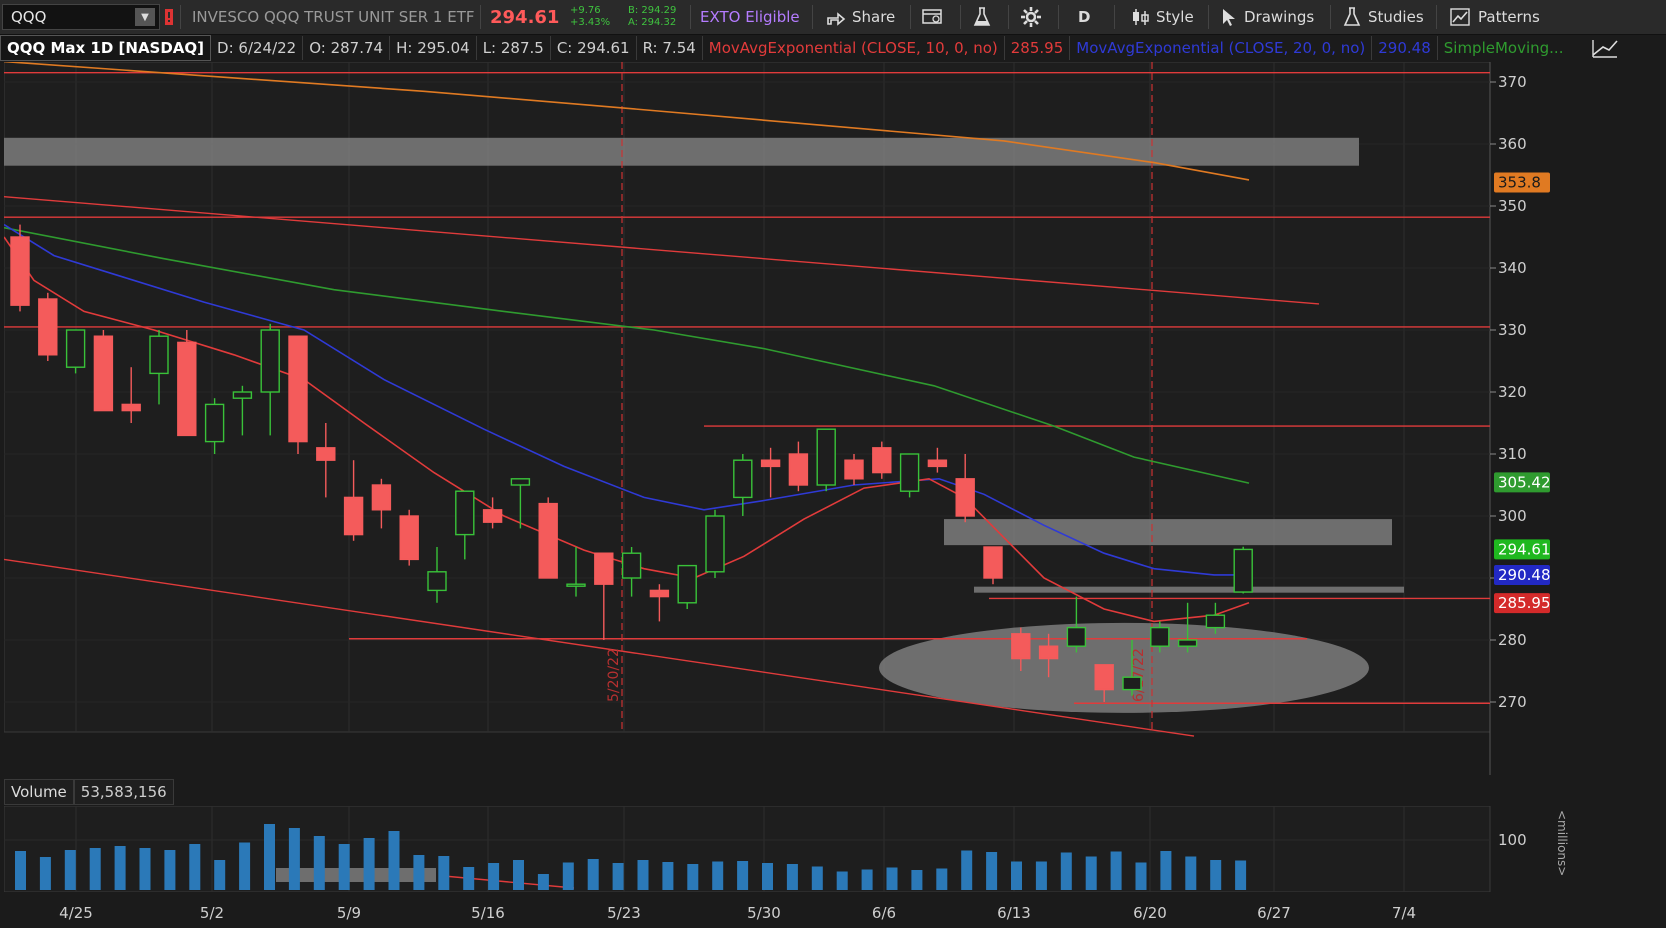 The height and width of the screenshot is (928, 1666). I want to click on aggregation-dropdown: D, so click(1084, 17).